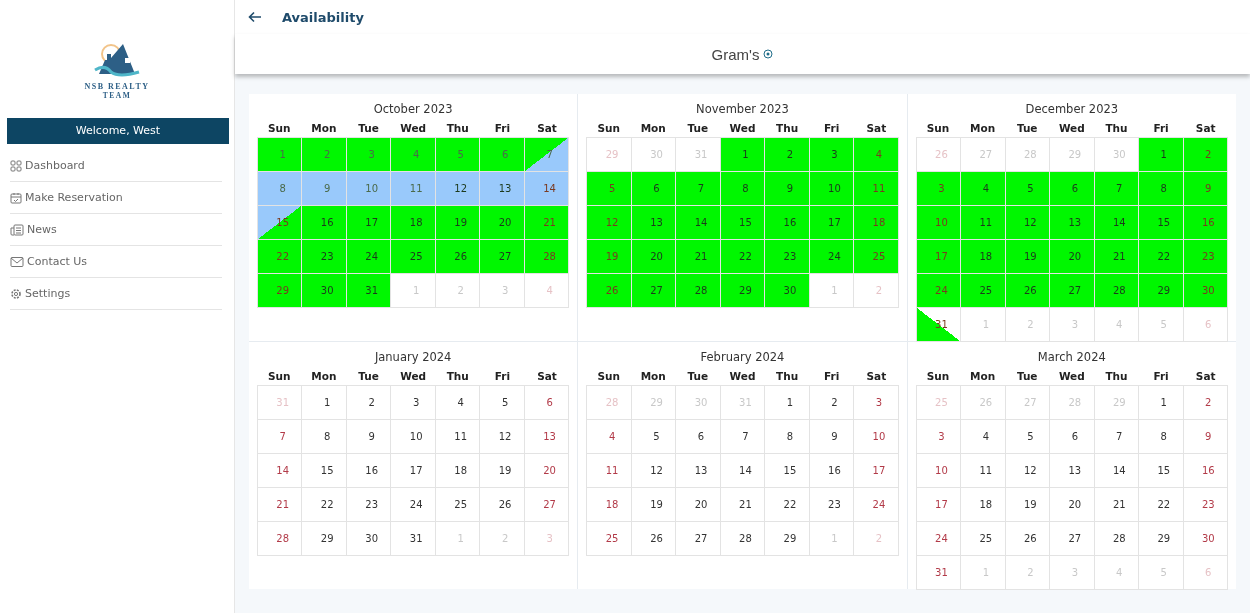 The image size is (1250, 613). Describe the element at coordinates (116, 262) in the screenshot. I see `sidebar-item: Contact Us` at that location.